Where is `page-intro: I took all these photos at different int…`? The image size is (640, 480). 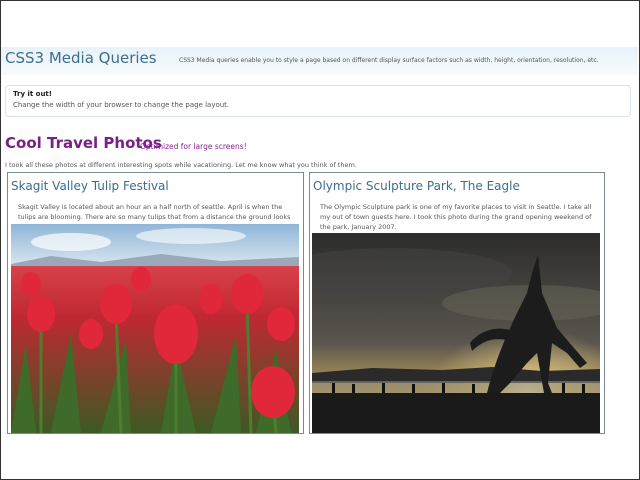
page-intro: I took all these photos at different int… is located at coordinates (181, 165).